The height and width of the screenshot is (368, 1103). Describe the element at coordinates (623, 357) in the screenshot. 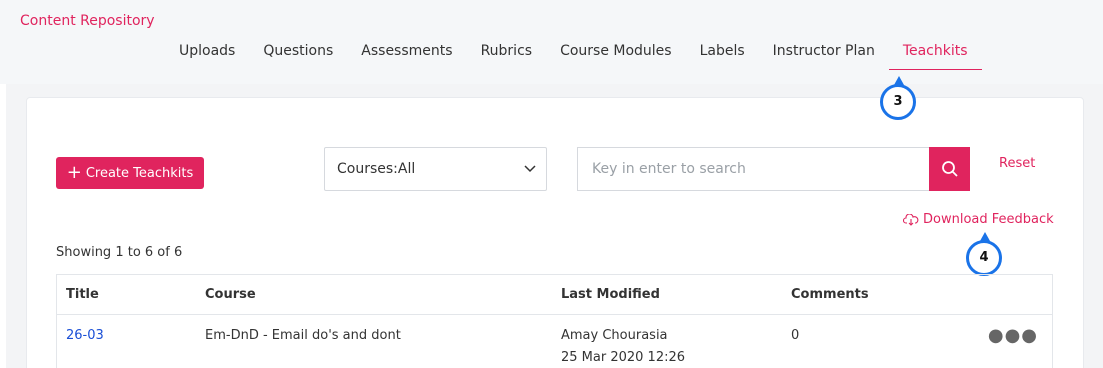

I see `row-modified-at: 25 Mar 2020 12:26` at that location.